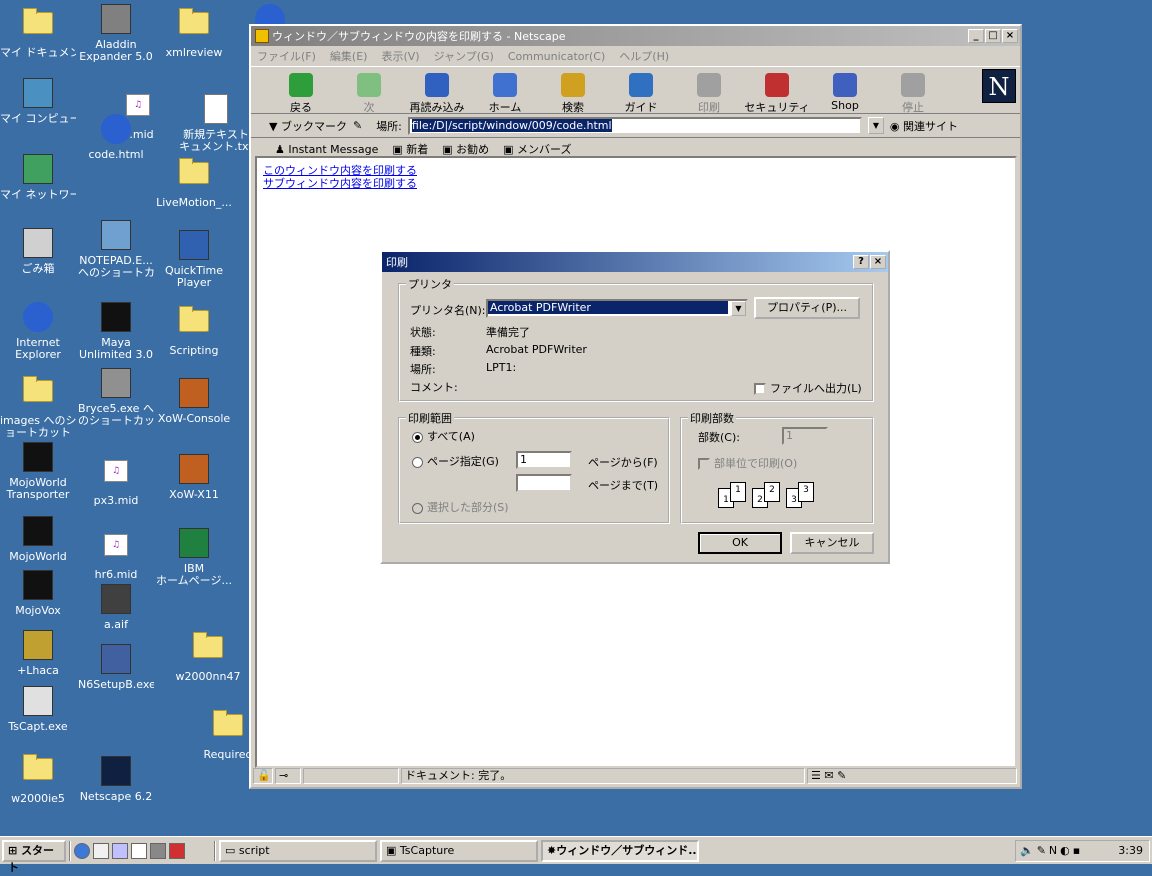  I want to click on range-all-radio: すべて(A), so click(443, 436).